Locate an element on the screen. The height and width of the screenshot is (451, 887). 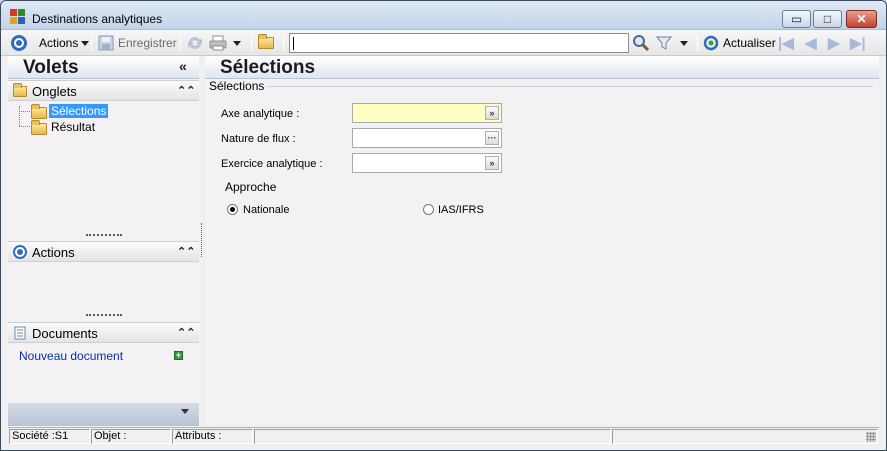
status-attributs: Attributs : is located at coordinates (212, 436).